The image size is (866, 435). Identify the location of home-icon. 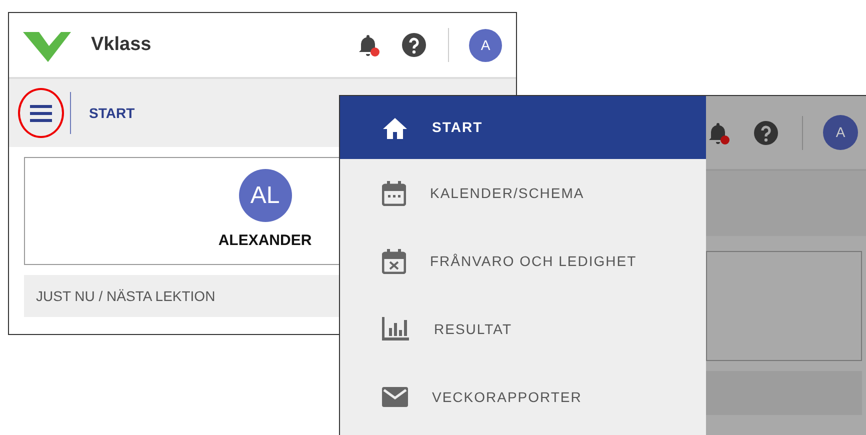
(395, 128).